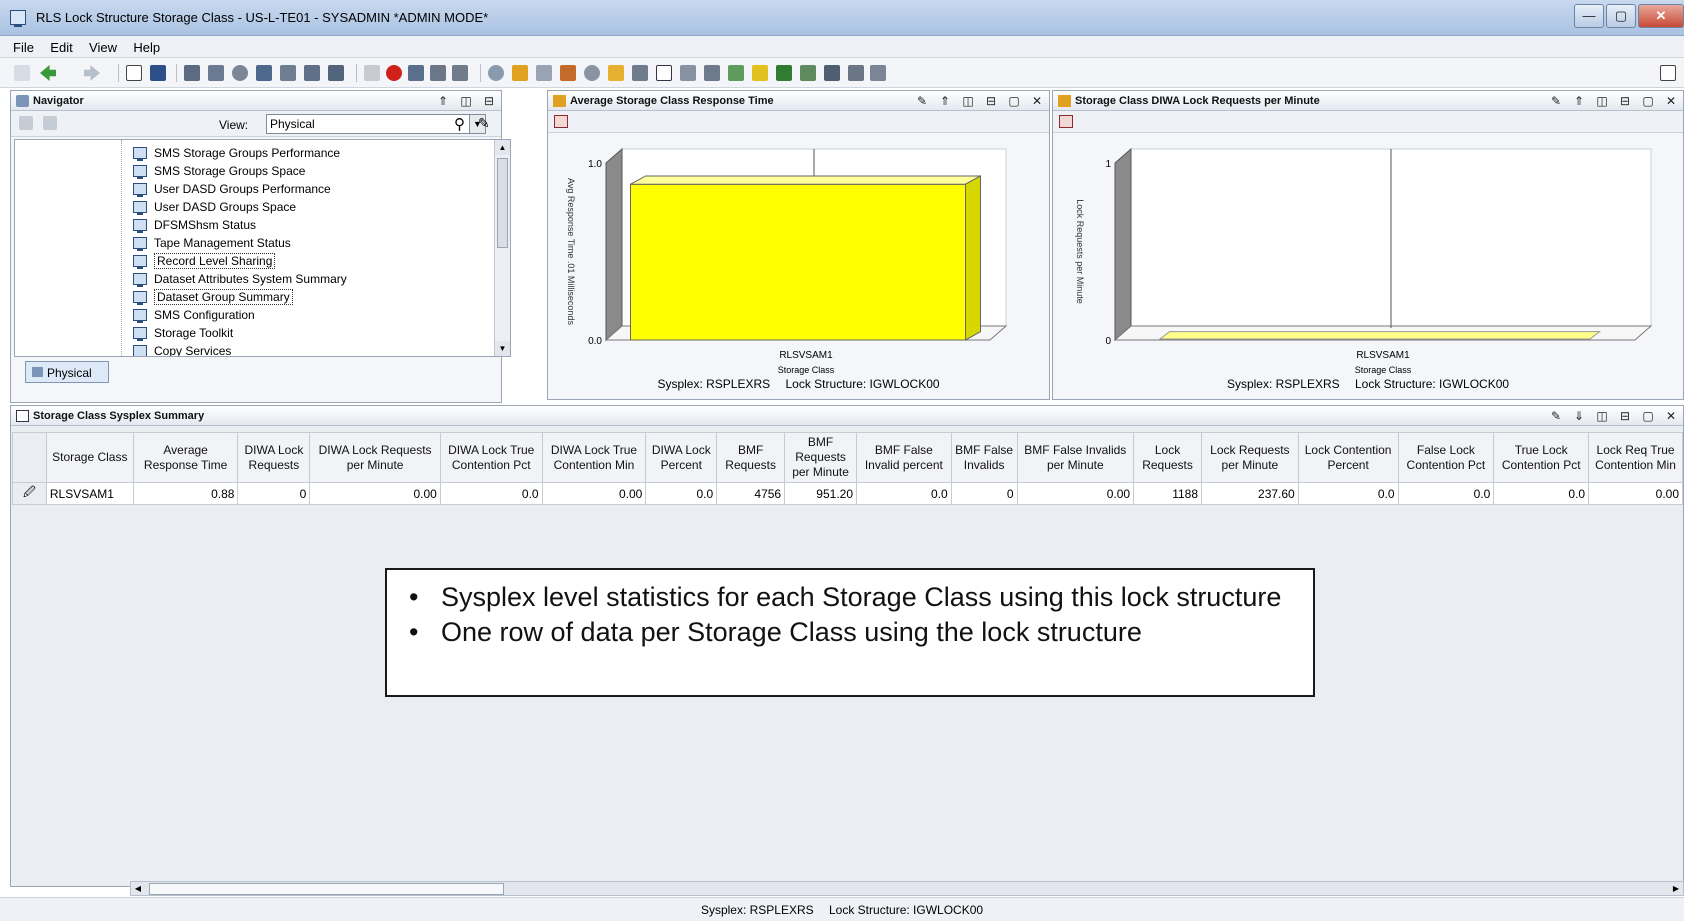 Image resolution: width=1684 pixels, height=921 pixels. What do you see at coordinates (264, 73) in the screenshot?
I see `query-icon` at bounding box center [264, 73].